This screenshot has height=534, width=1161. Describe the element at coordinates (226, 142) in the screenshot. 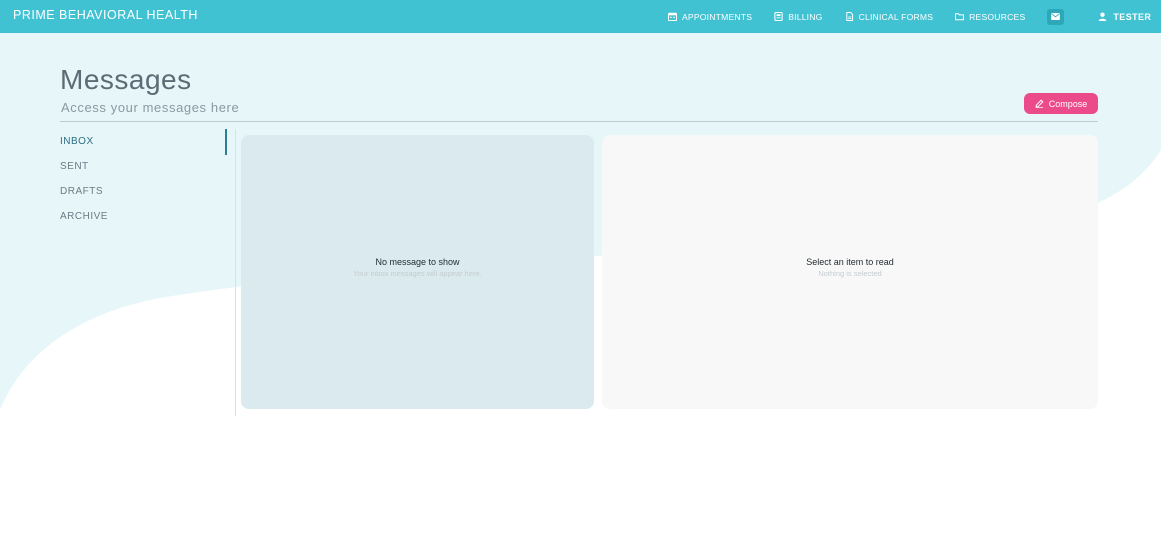

I see `active-folder-indicator` at that location.